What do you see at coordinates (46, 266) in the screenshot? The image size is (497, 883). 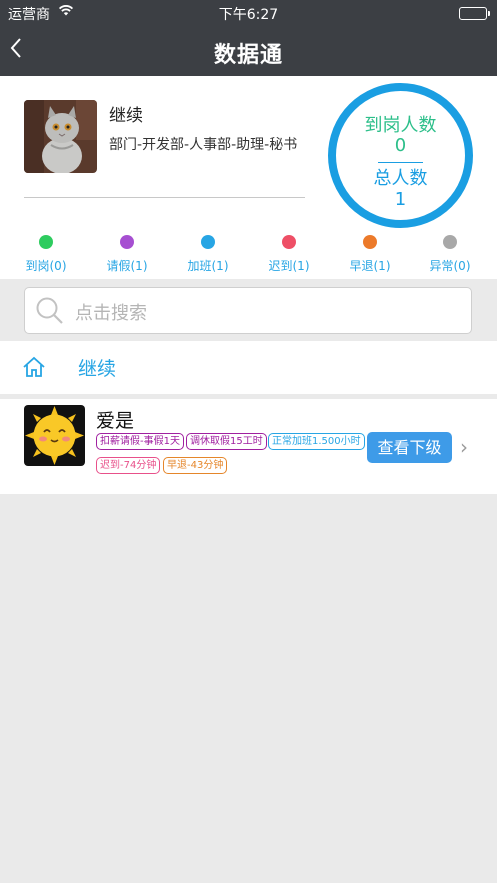 I see `legend-label: 到岗(0)` at bounding box center [46, 266].